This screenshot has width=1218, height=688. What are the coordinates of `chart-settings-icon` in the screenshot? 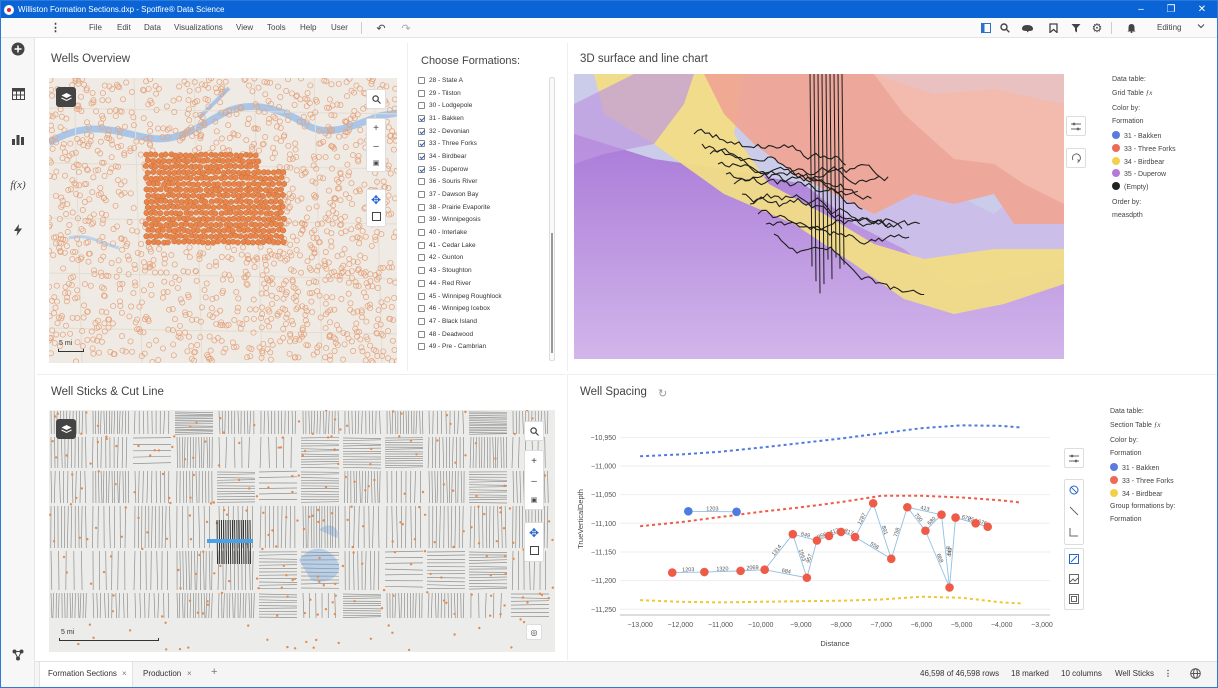 It's located at (1074, 458).